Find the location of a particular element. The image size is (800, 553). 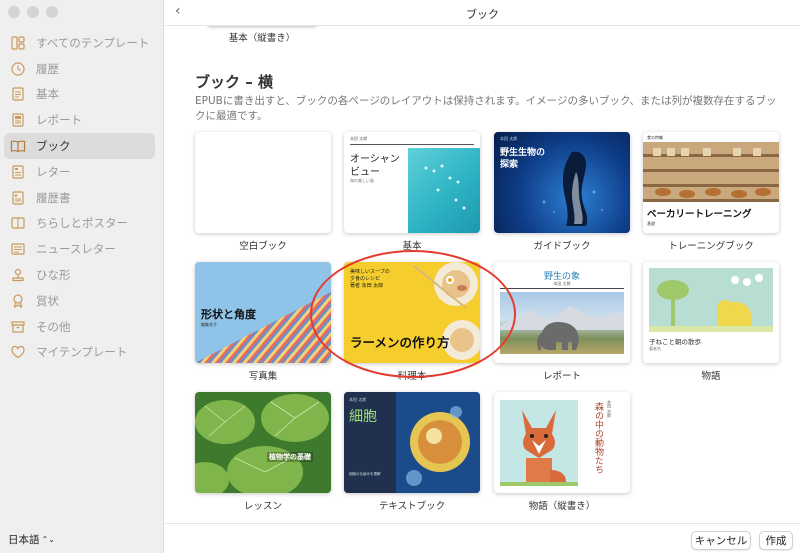

template-training-book: 食の特集 ベーカリートレーニング 基礎 is located at coordinates (711, 182).